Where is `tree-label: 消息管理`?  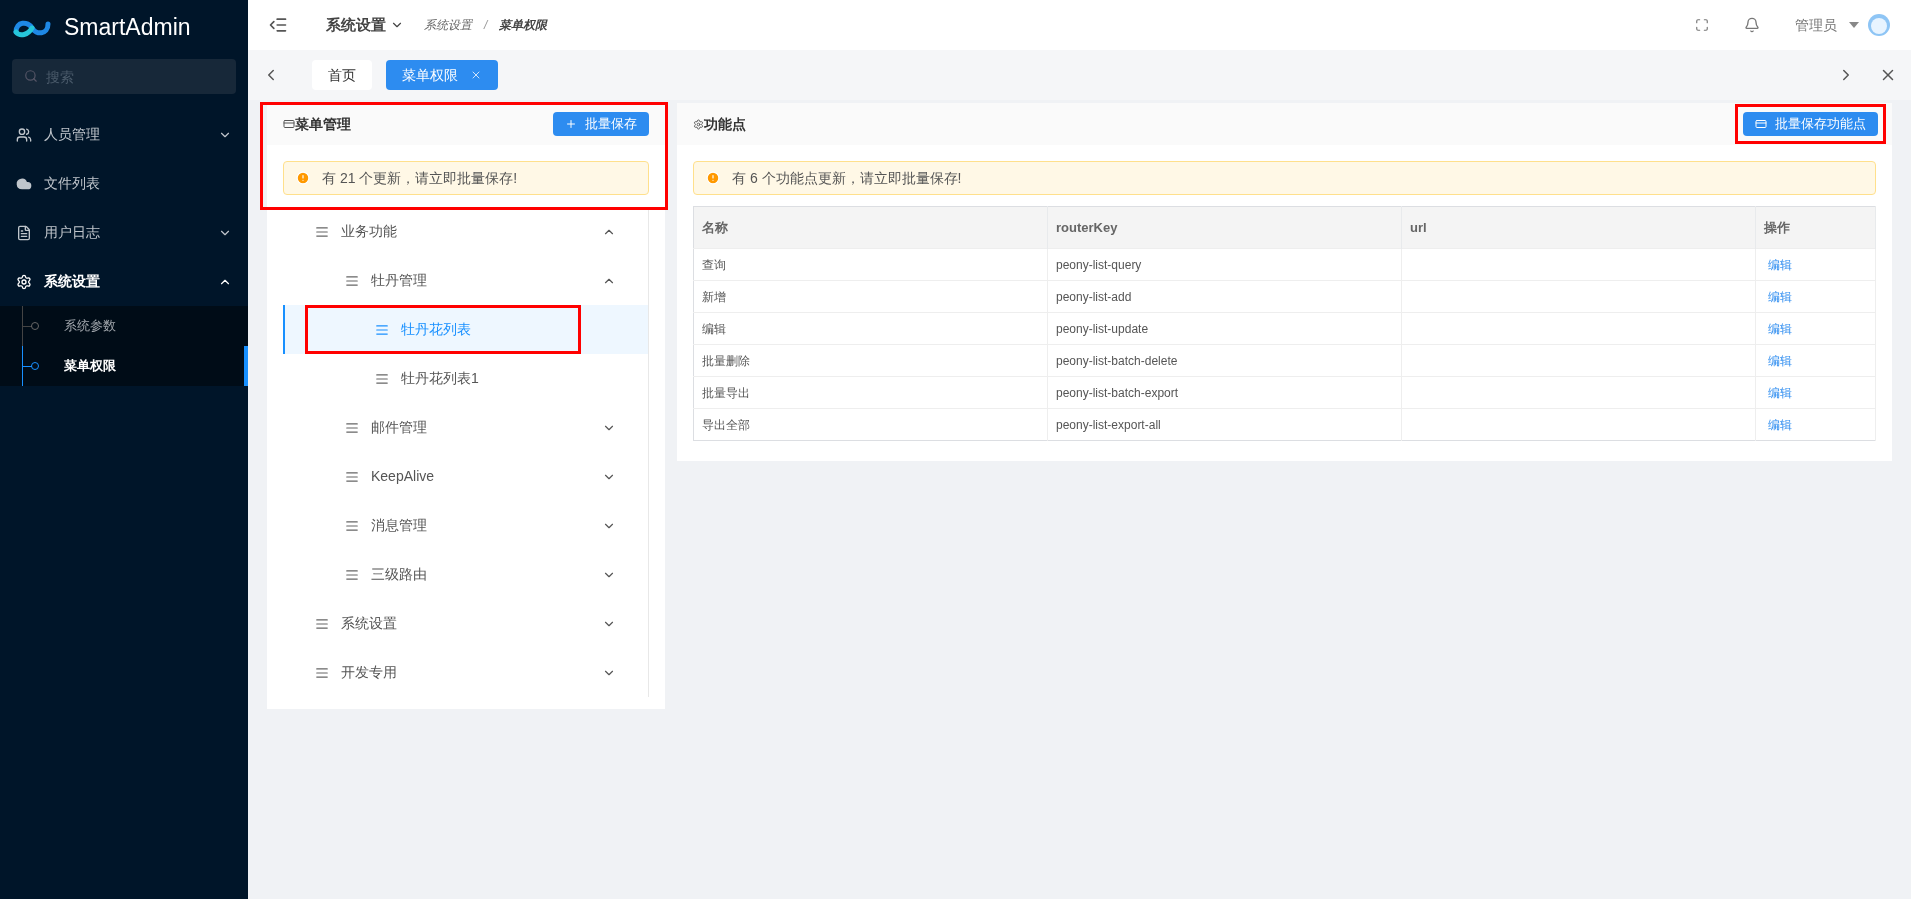 tree-label: 消息管理 is located at coordinates (399, 525).